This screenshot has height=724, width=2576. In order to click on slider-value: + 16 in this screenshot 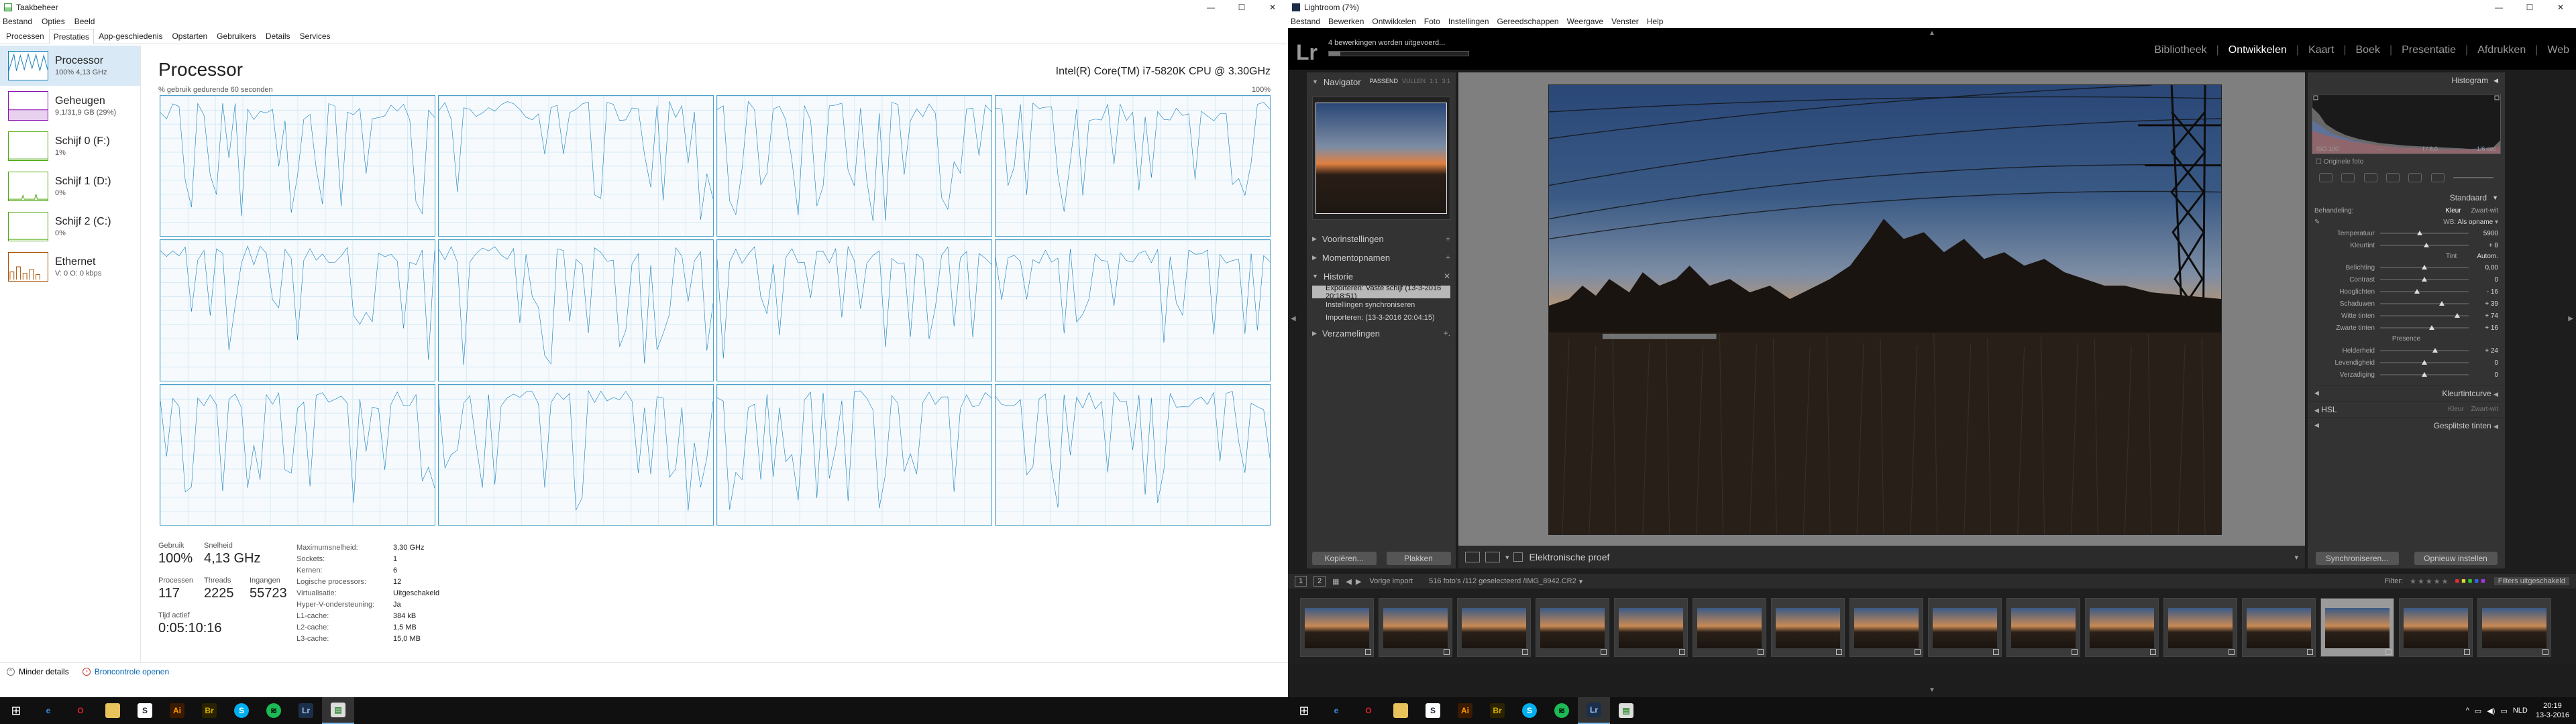, I will do `click(2486, 328)`.